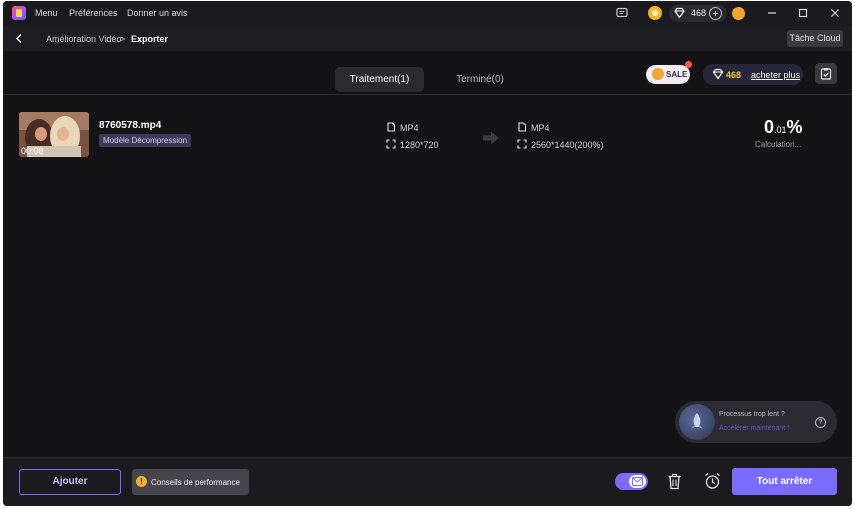 This screenshot has height=509, width=855. What do you see at coordinates (130, 125) in the screenshot?
I see `file-name: 8760578.mp4` at bounding box center [130, 125].